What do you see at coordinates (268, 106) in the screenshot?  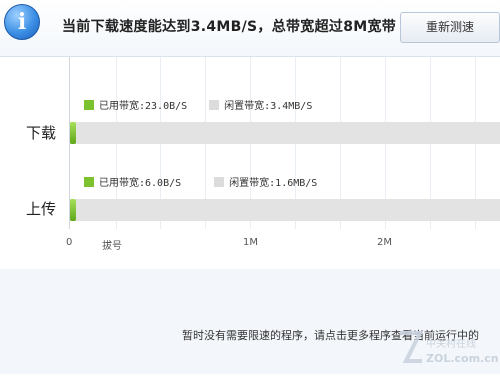 I see `download-free-label: 闲置带宽:3.4MB/S` at bounding box center [268, 106].